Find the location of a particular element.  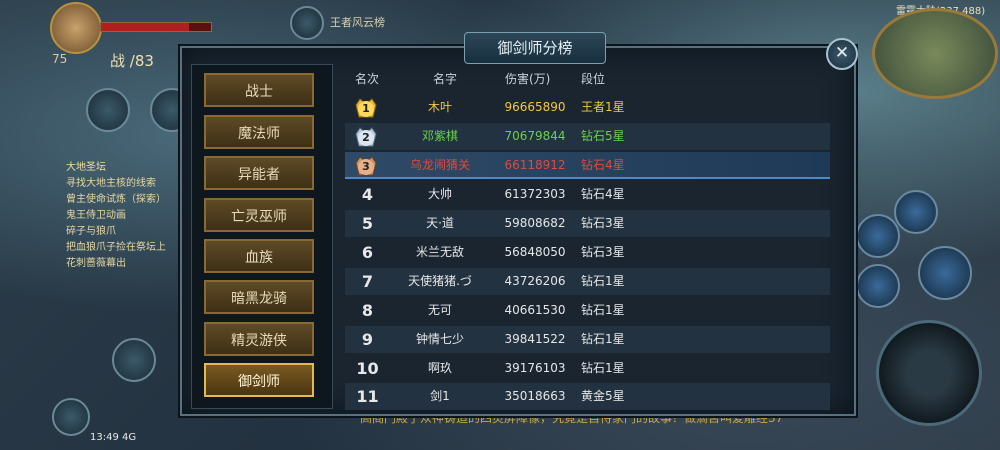

header-name: 名字 is located at coordinates (445, 79).